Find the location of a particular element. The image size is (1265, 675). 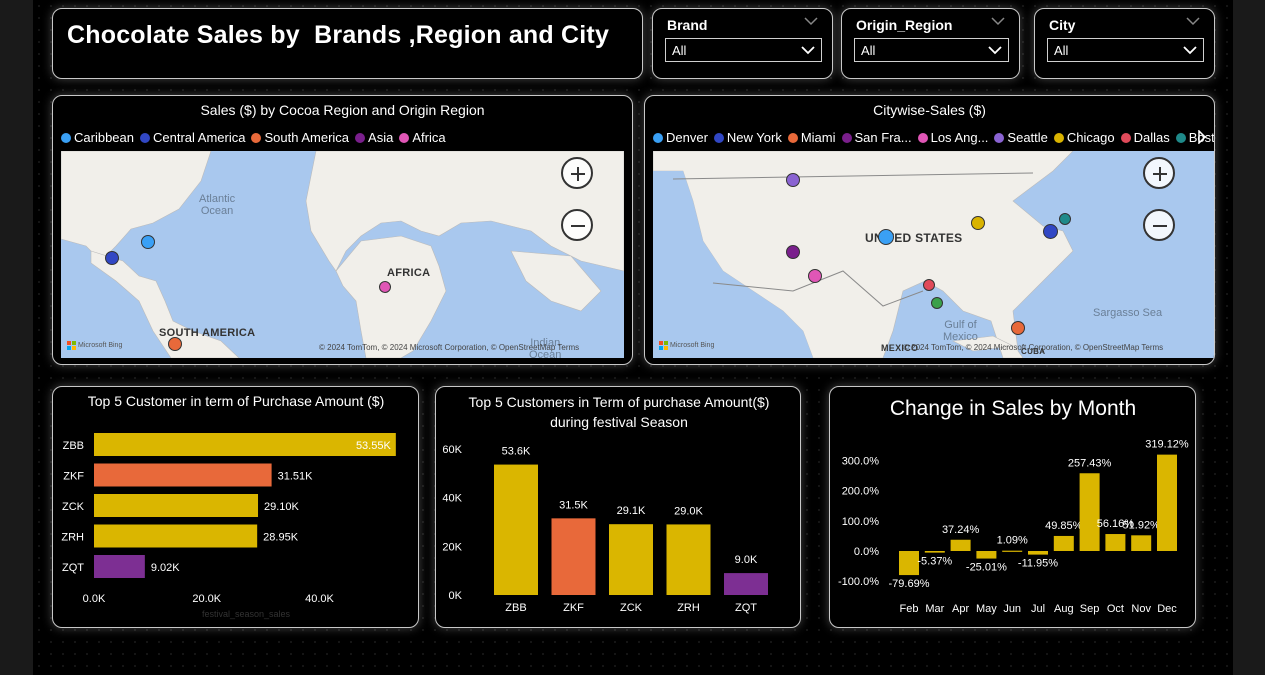

legend-label: Asia is located at coordinates (381, 137).